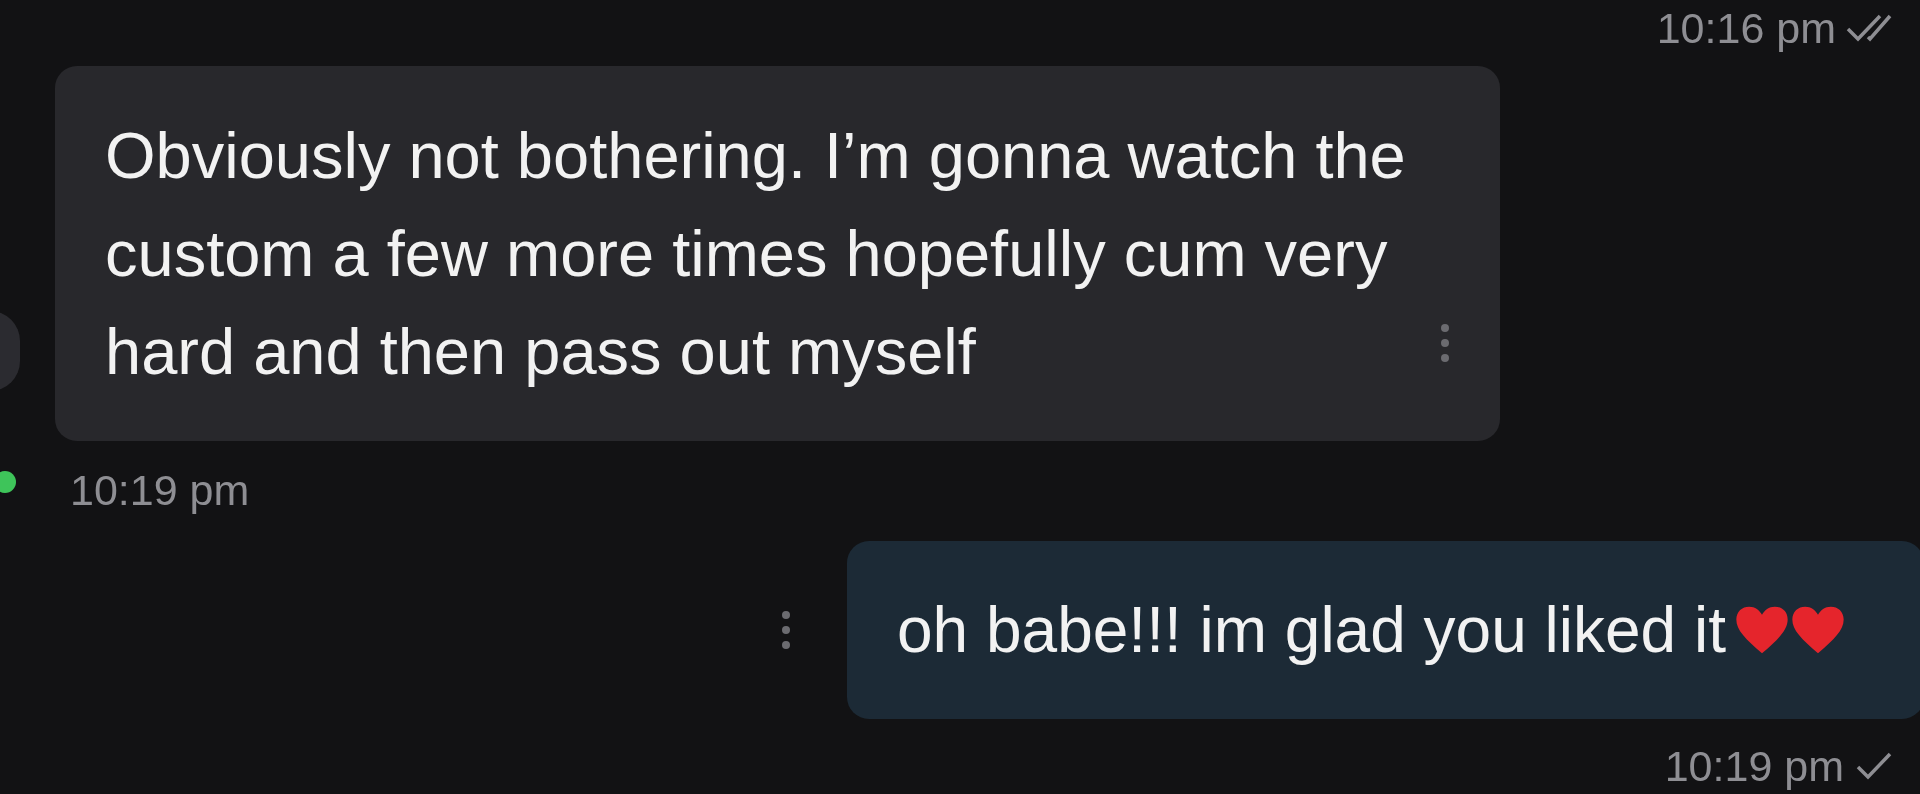  What do you see at coordinates (1746, 28) in the screenshot?
I see `timestamp: 10:16 pm` at bounding box center [1746, 28].